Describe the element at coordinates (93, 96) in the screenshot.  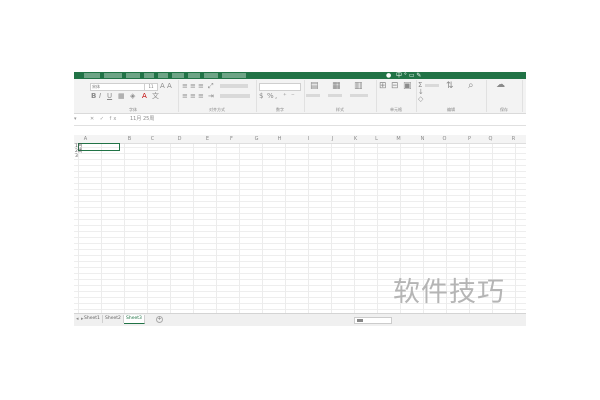
I see `bold-icon: B` at that location.